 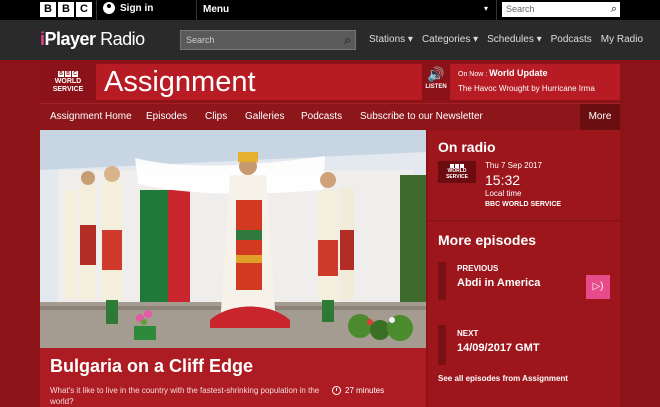 What do you see at coordinates (151, 366) in the screenshot?
I see `episode-title: Bulgaria on a Cliff Edge` at bounding box center [151, 366].